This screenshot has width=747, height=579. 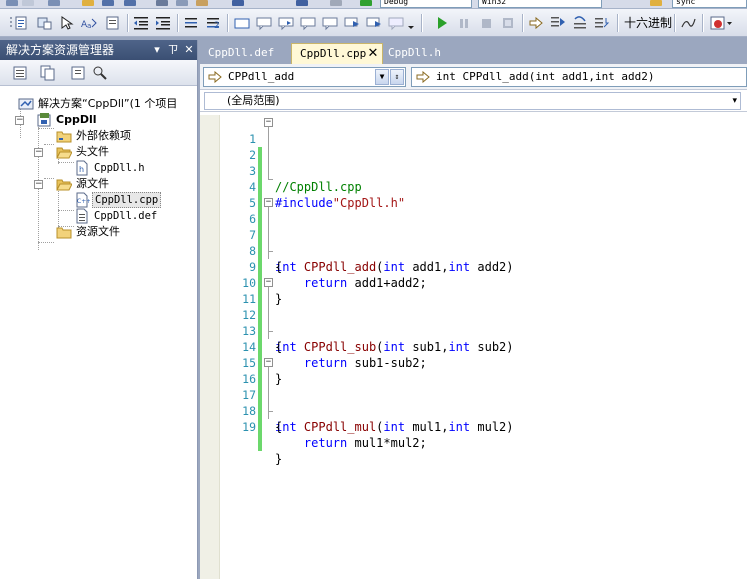 I want to click on types-combo: CPPdll_add ▼ ⇕, so click(x=304, y=77).